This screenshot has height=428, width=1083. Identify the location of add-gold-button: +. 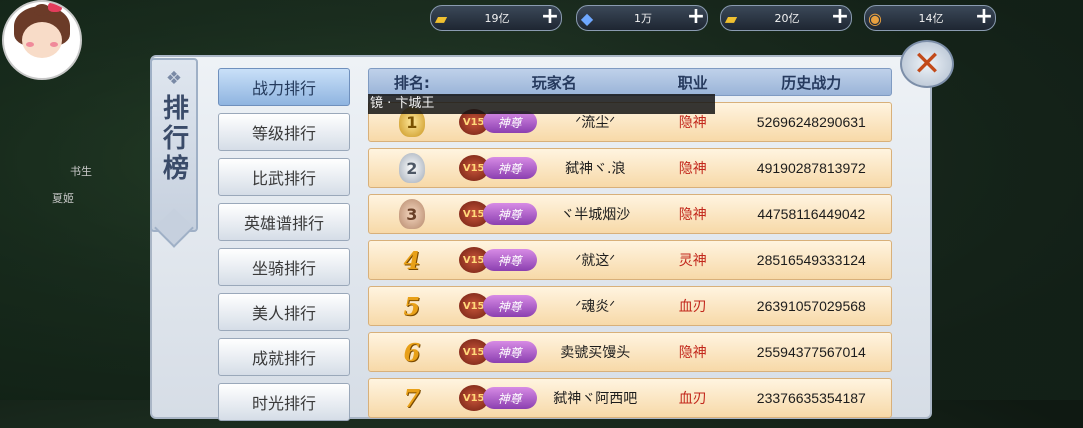
(840, 17).